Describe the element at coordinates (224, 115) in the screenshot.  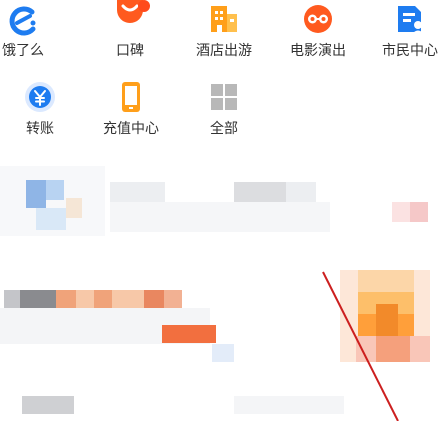
I see `app-all: 全部` at that location.